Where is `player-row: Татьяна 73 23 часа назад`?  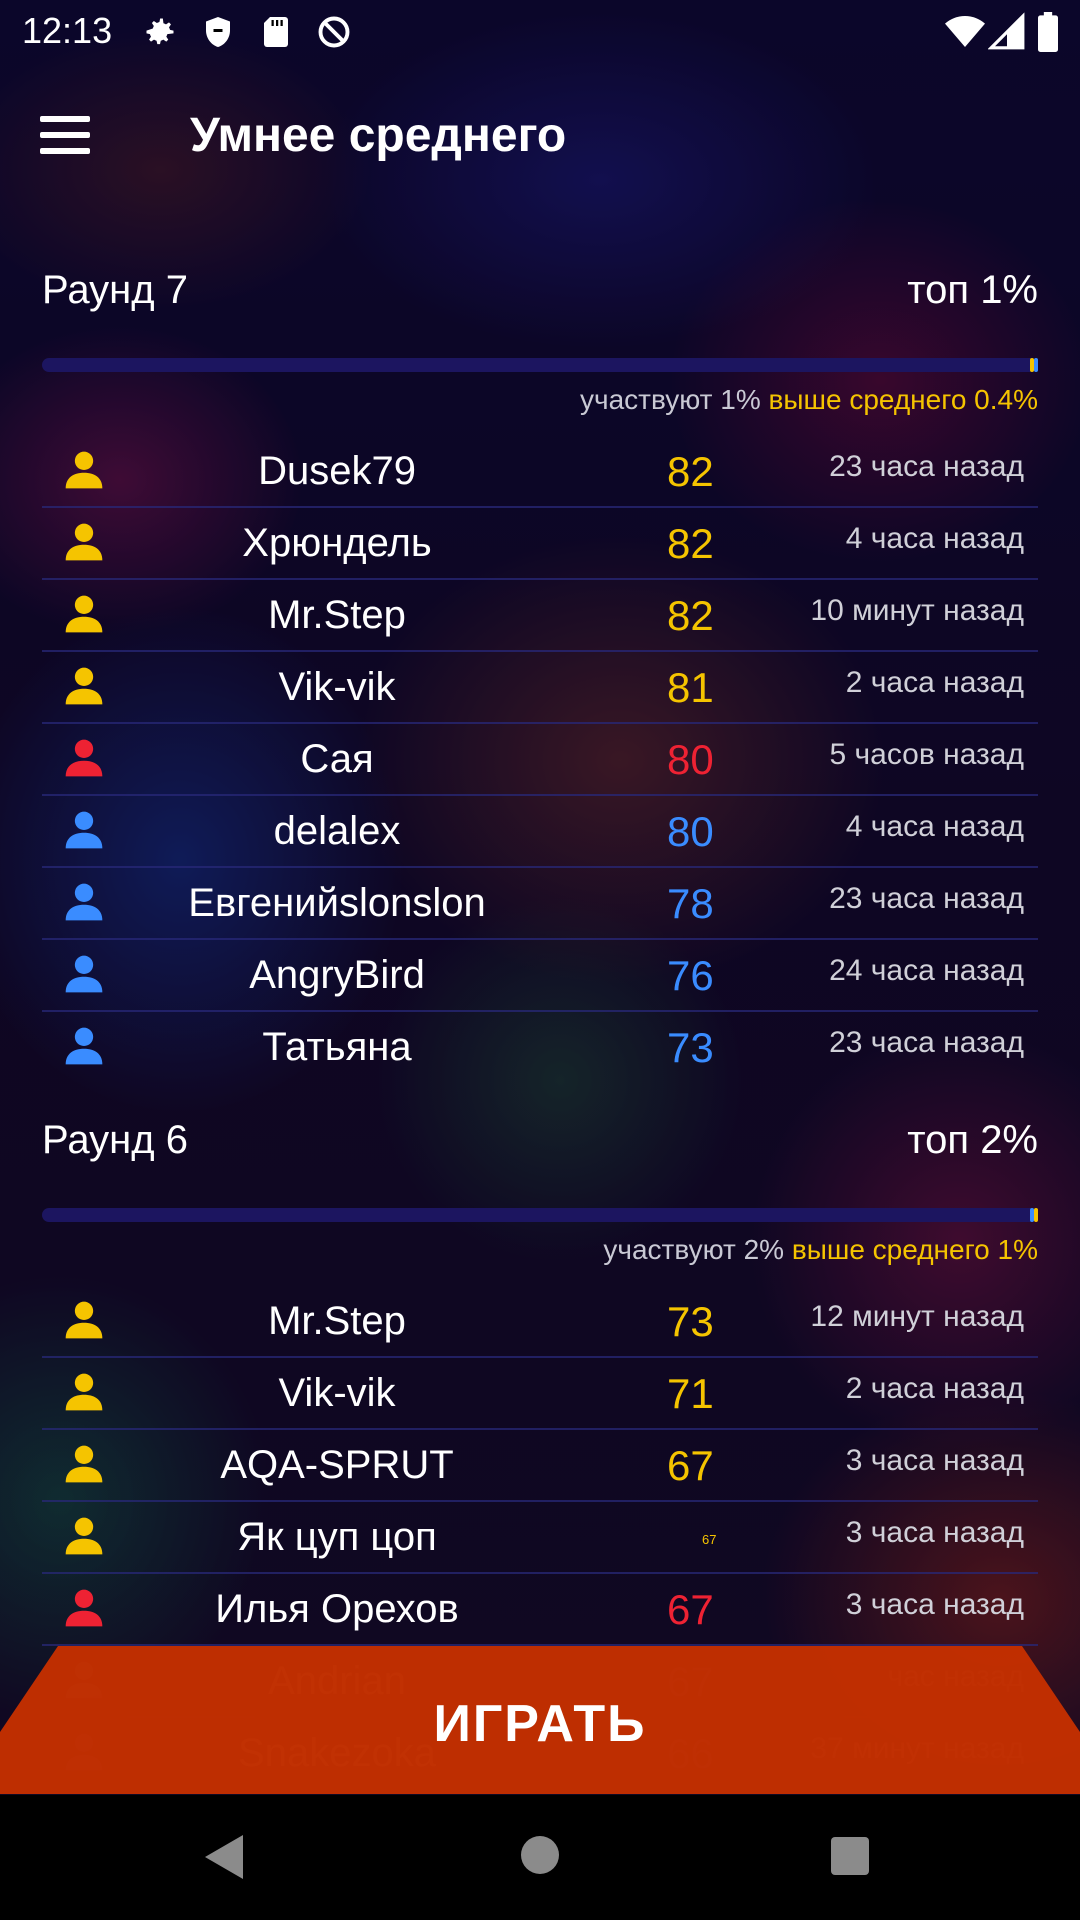 player-row: Татьяна 73 23 часа назад is located at coordinates (540, 1047).